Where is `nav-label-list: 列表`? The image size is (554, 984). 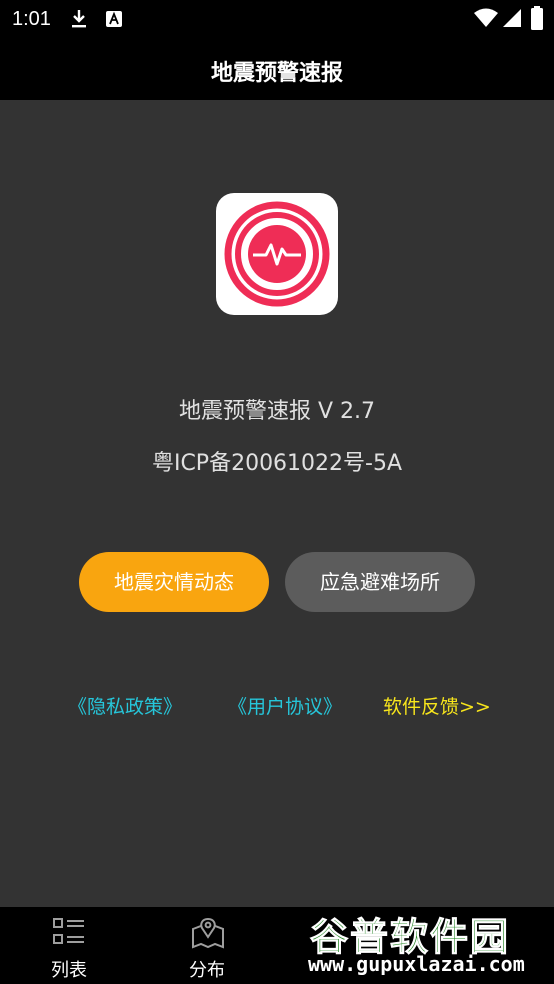 nav-label-list: 列表 is located at coordinates (69, 970).